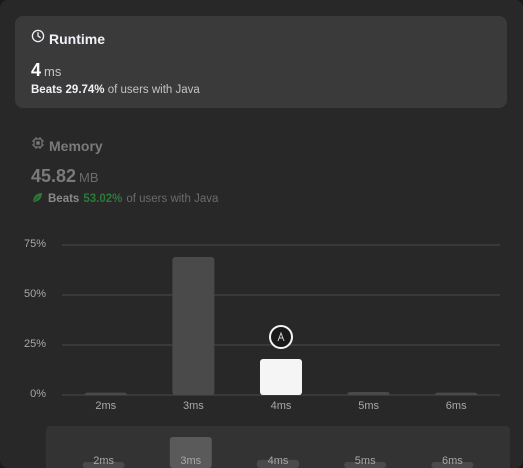  I want to click on memory-header: Memory, so click(67, 145).